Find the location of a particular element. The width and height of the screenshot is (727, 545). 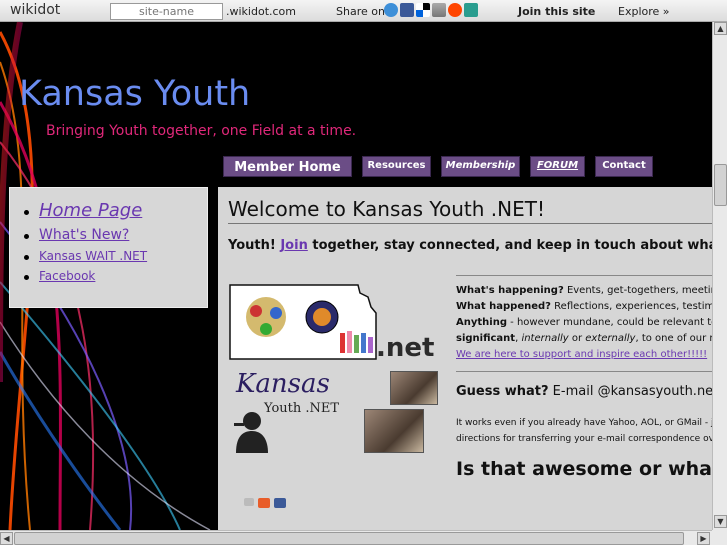

what-happened-text: Reflections, experiences, testimon is located at coordinates (632, 306).